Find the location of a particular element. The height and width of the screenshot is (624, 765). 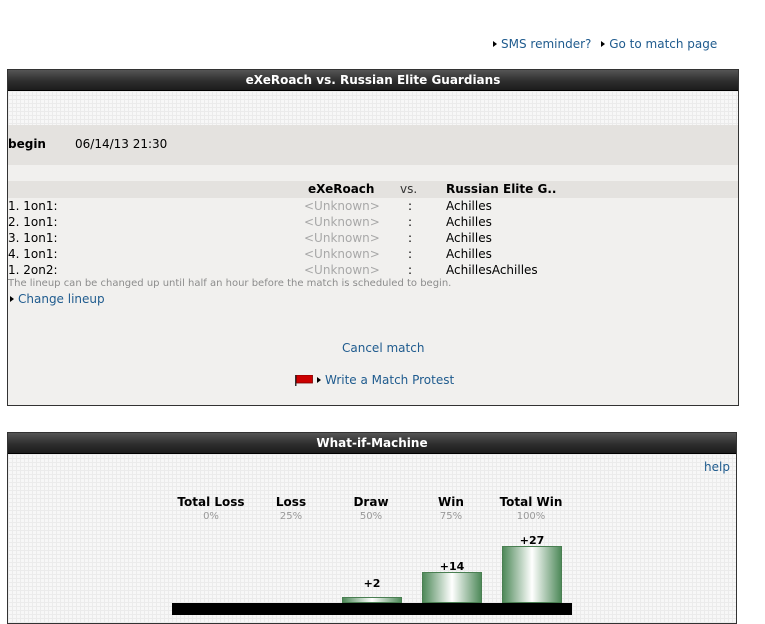

game-label: 2. 1on1: is located at coordinates (33, 222).